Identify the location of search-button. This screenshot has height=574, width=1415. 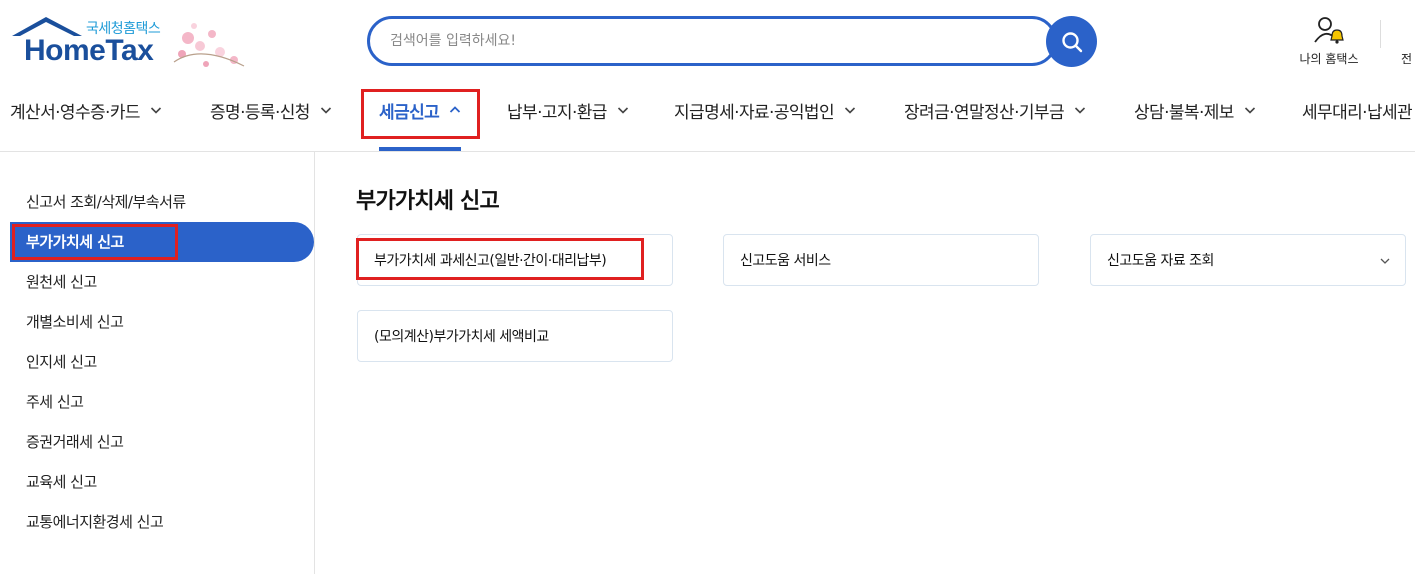
(1071, 41).